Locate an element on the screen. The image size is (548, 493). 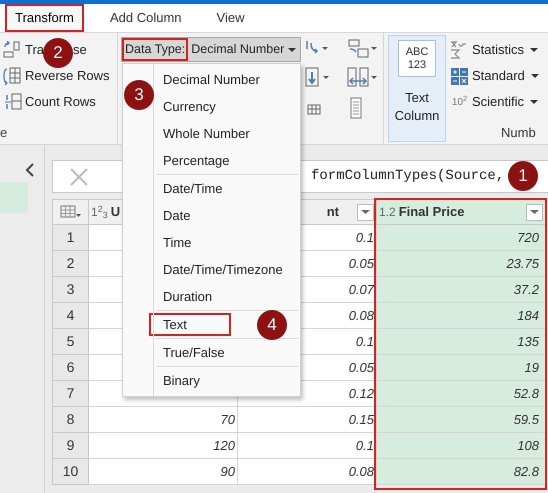
column-name: Final Price is located at coordinates (431, 212).